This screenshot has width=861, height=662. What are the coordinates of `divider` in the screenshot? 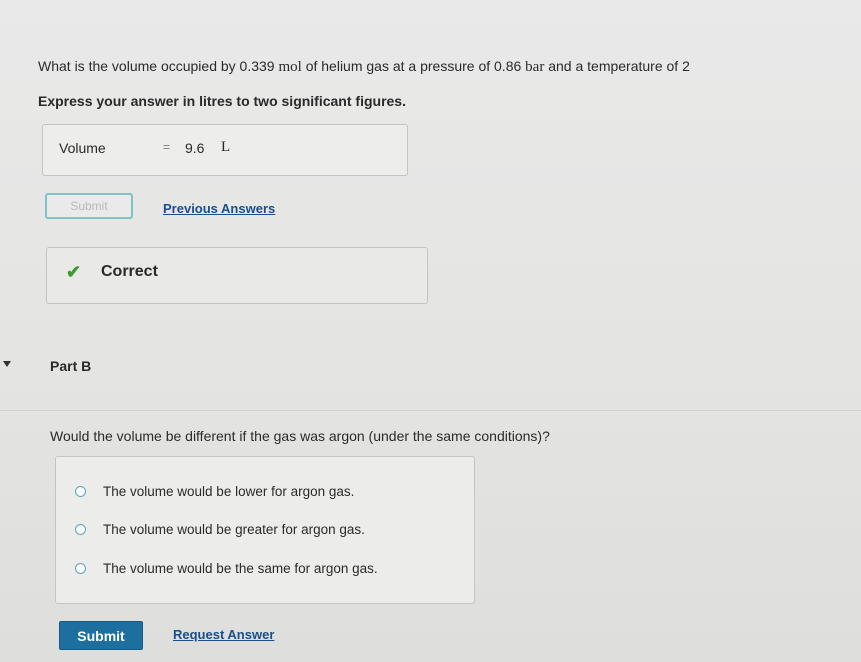 It's located at (430, 410).